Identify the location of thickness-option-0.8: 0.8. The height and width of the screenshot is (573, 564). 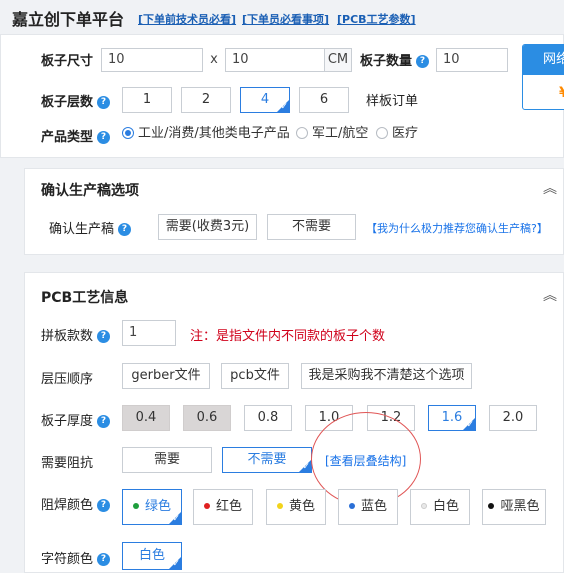
(268, 418).